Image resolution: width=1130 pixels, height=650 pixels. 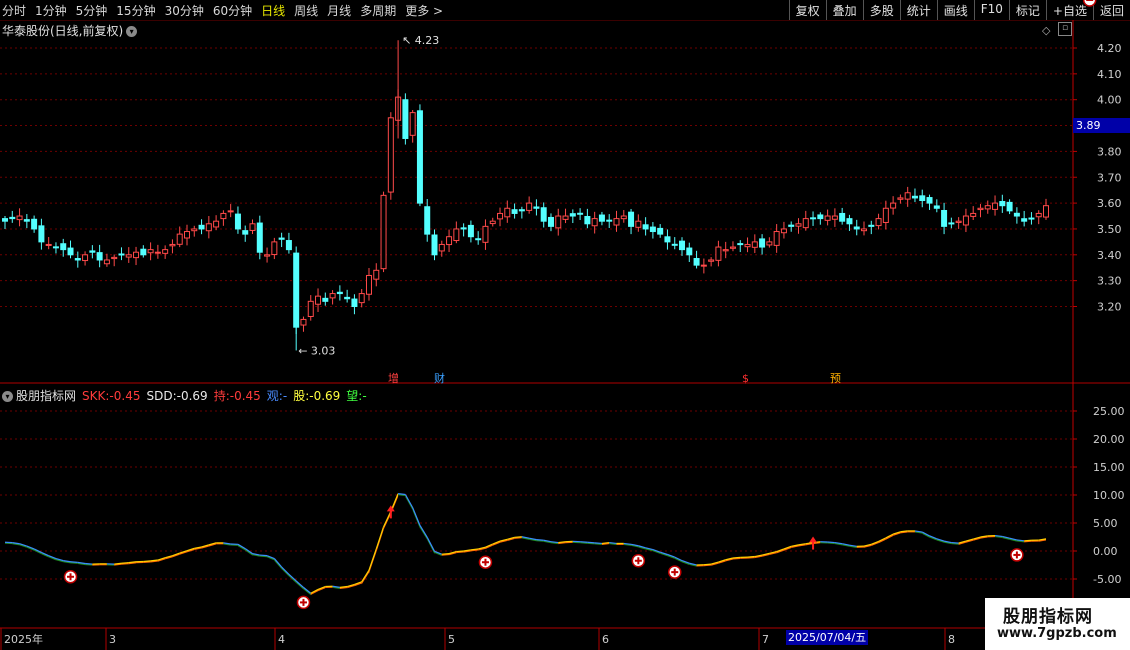 I want to click on event-marker: $, so click(x=745, y=378).